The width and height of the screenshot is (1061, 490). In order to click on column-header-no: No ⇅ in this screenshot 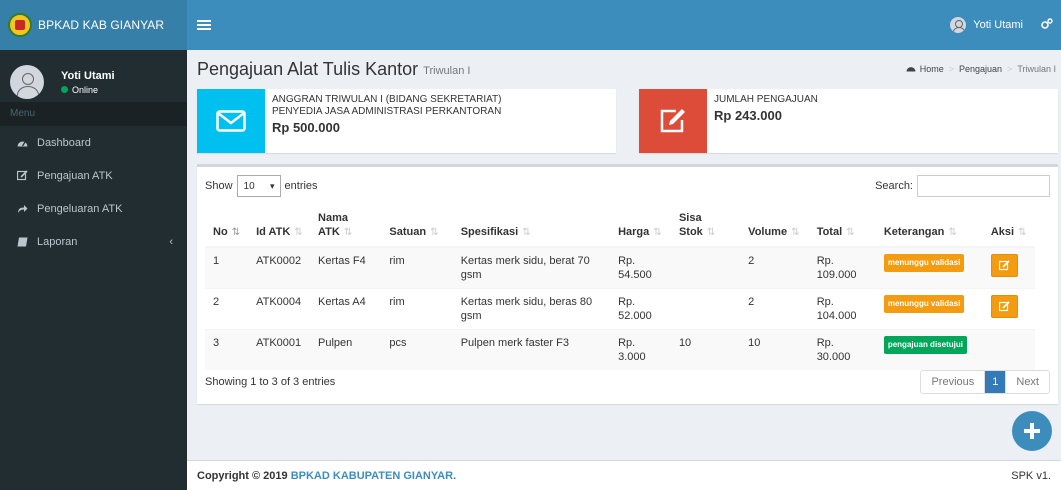, I will do `click(227, 226)`.